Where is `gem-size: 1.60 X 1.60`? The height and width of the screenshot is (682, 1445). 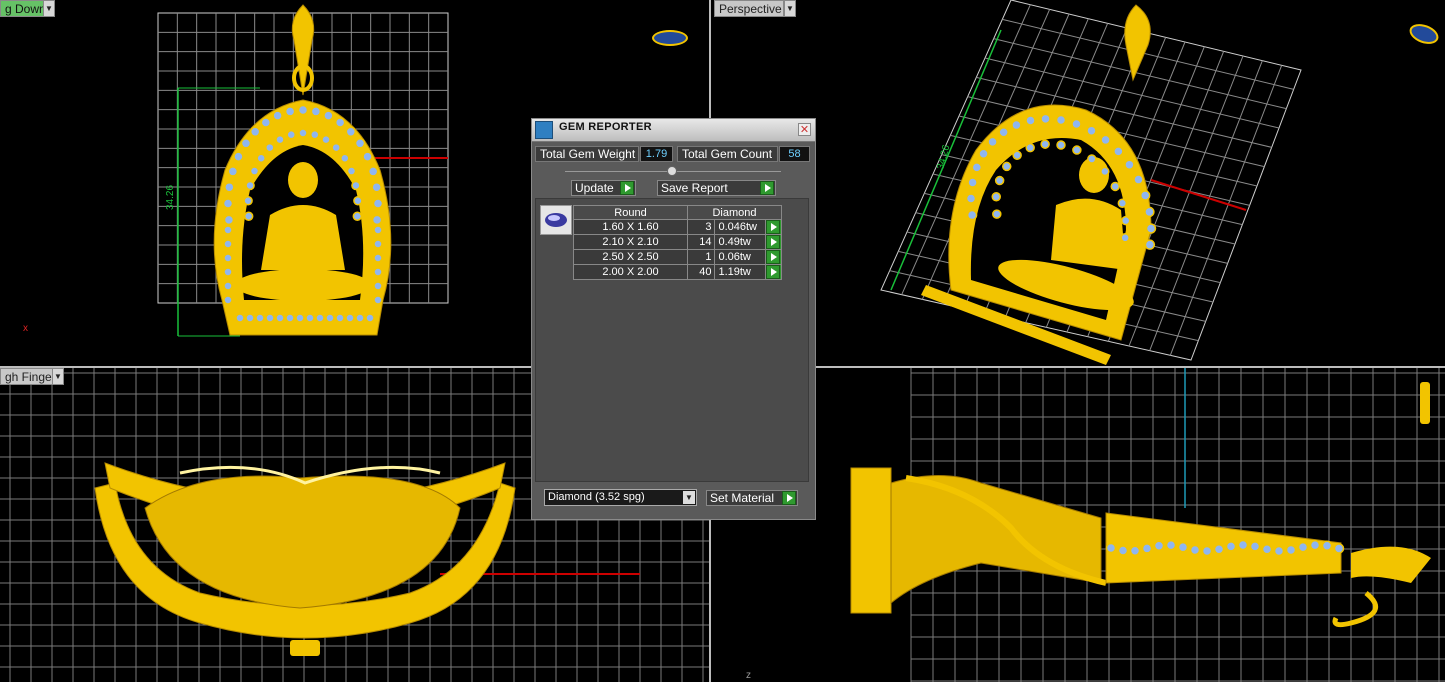
gem-size: 1.60 X 1.60 is located at coordinates (630, 227).